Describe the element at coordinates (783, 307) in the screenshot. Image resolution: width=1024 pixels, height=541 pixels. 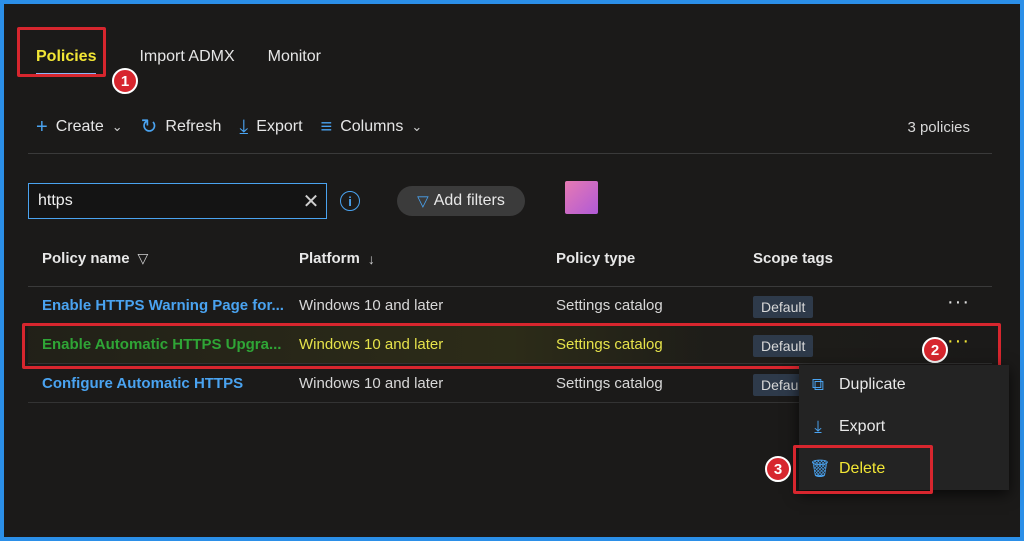
I see `scope-tag-badge: Default` at that location.